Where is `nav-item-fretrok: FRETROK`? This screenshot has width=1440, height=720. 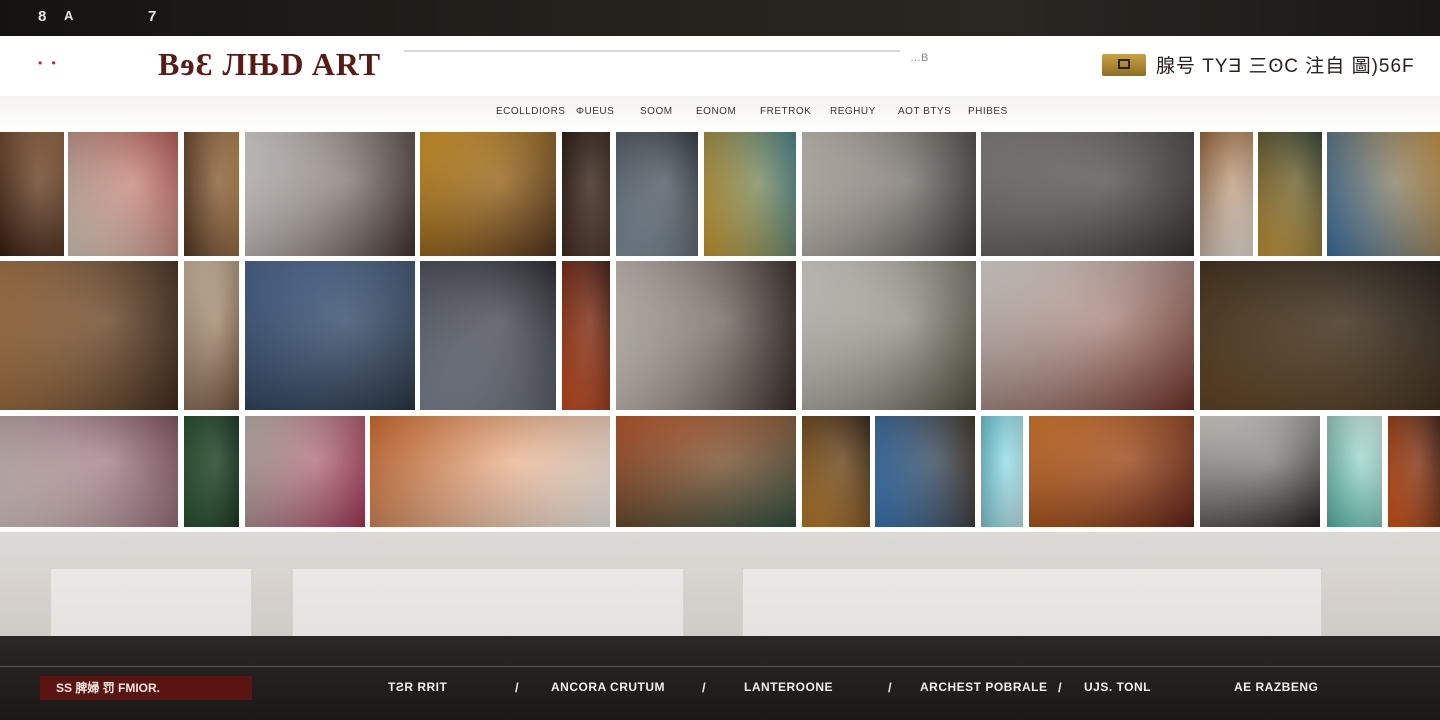 nav-item-fretrok: FRETROK is located at coordinates (785, 111).